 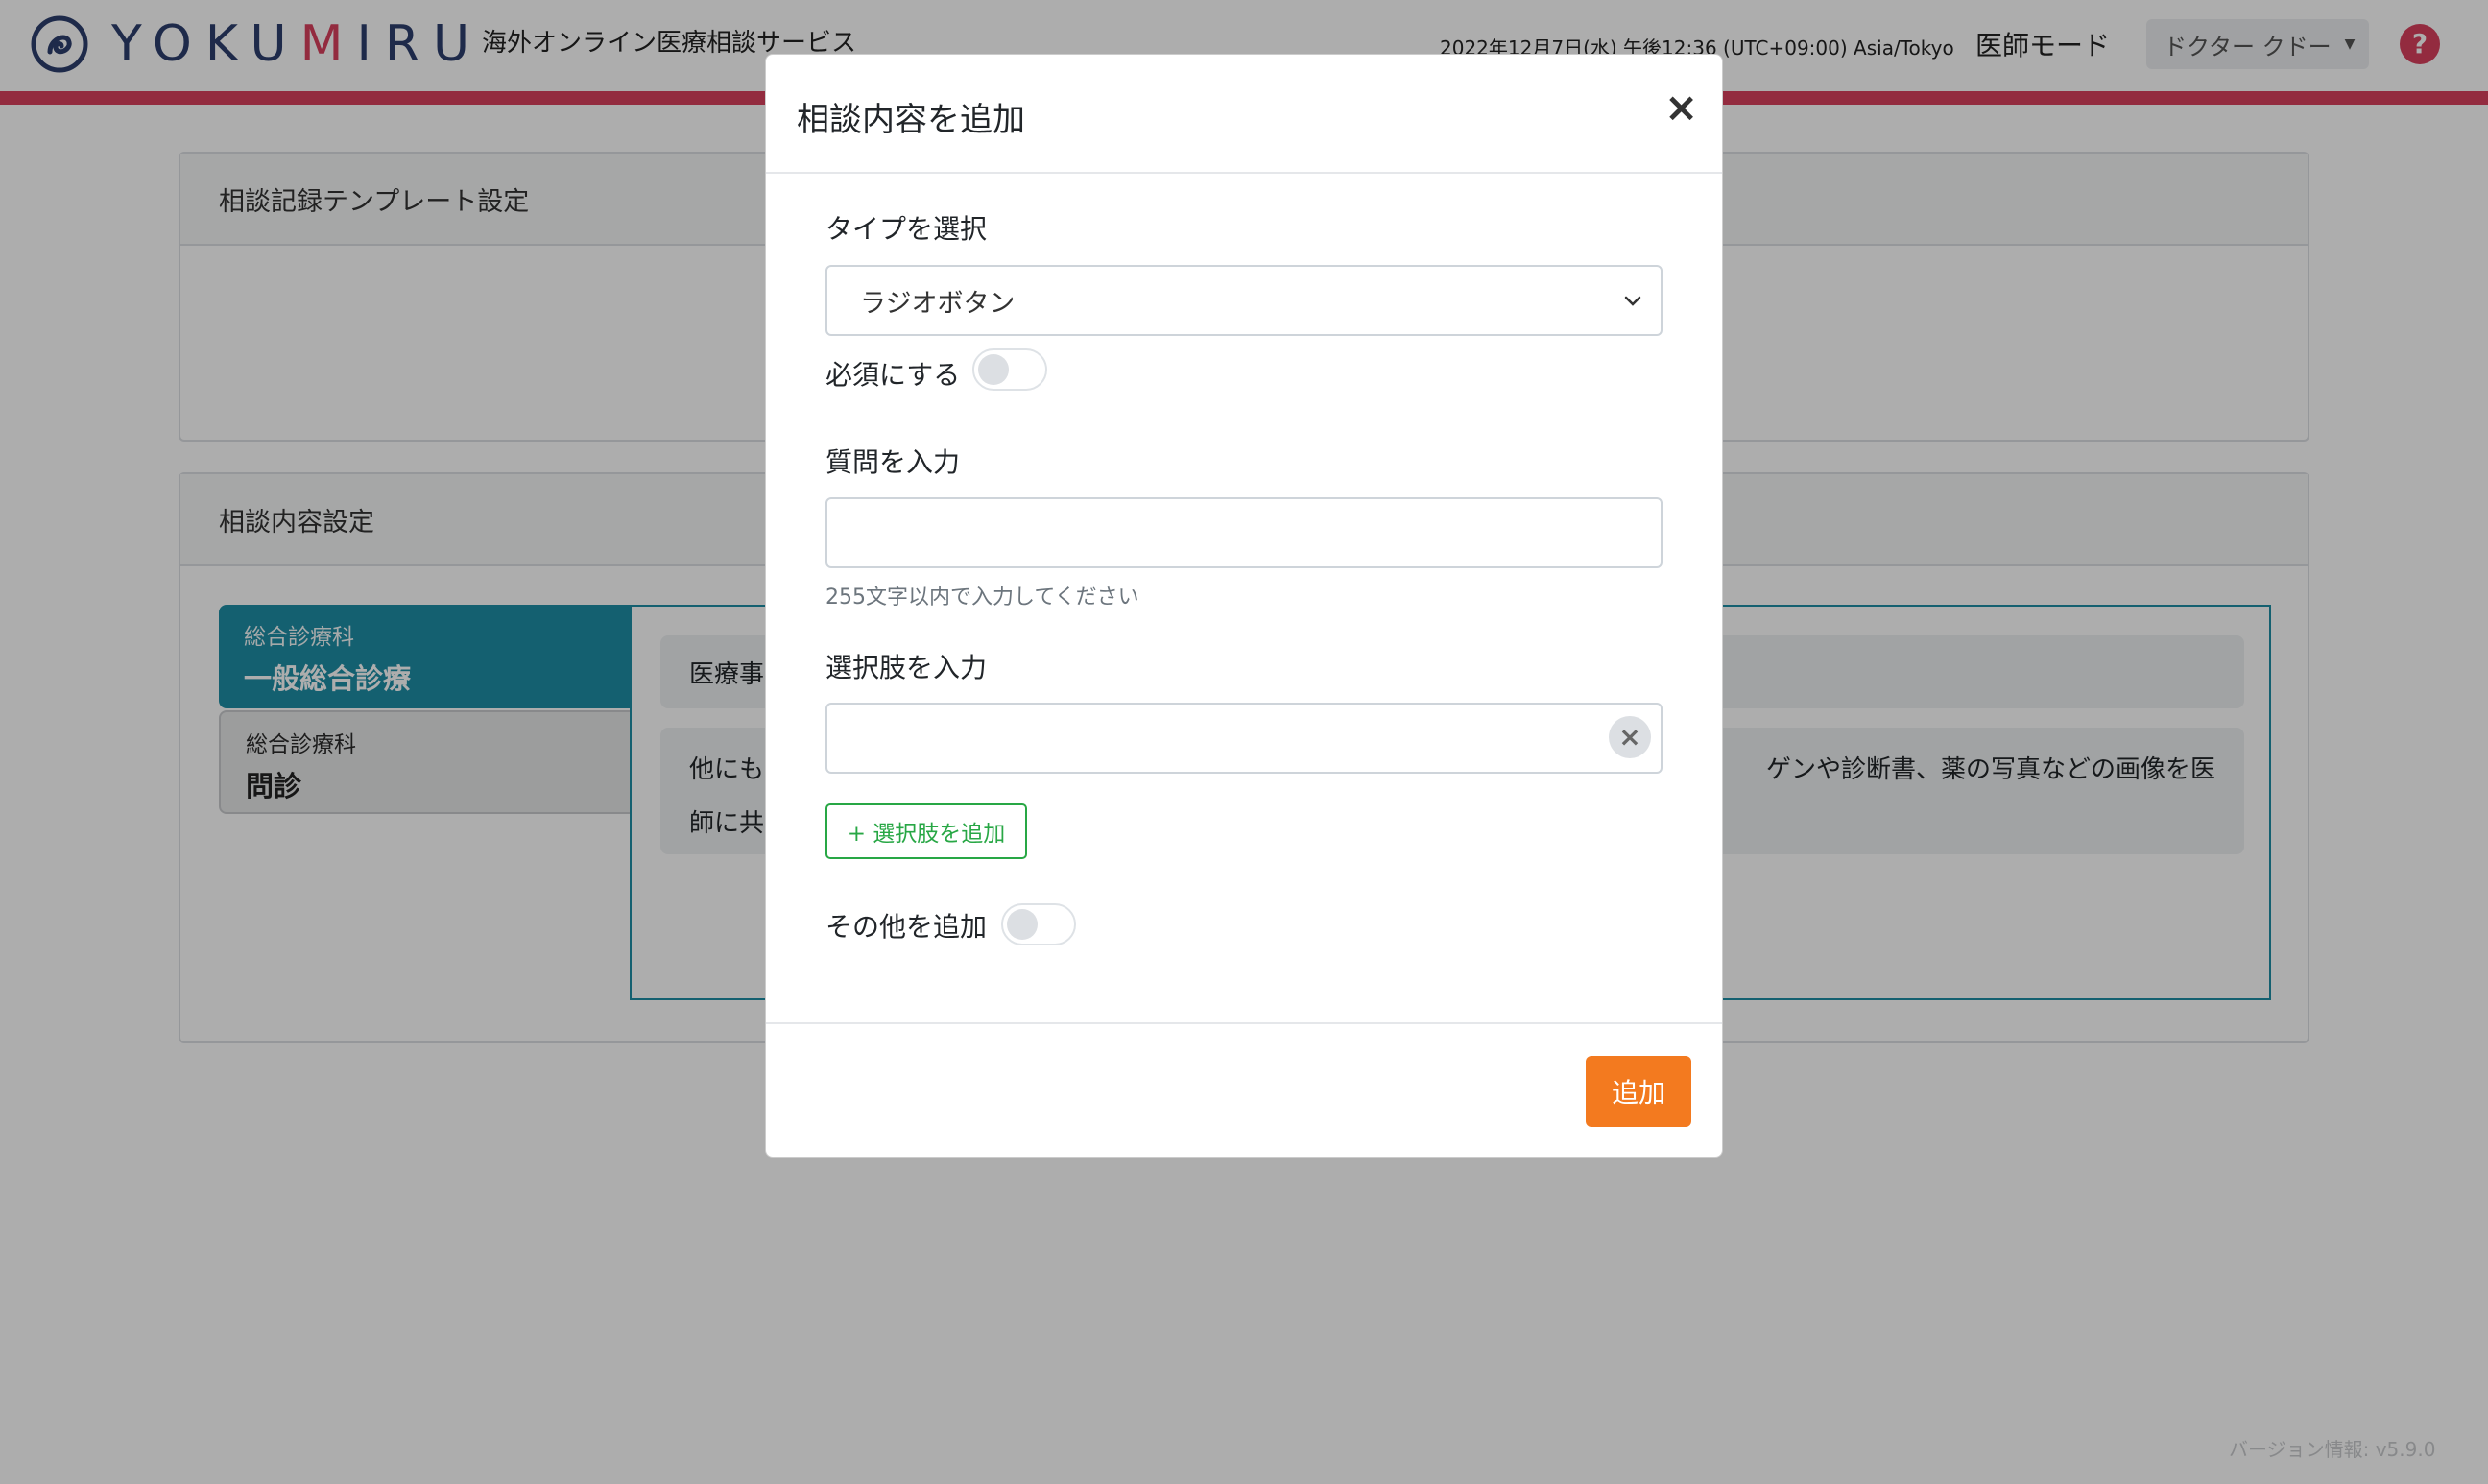 I want to click on clear-choice-icon: ×, so click(x=1630, y=737).